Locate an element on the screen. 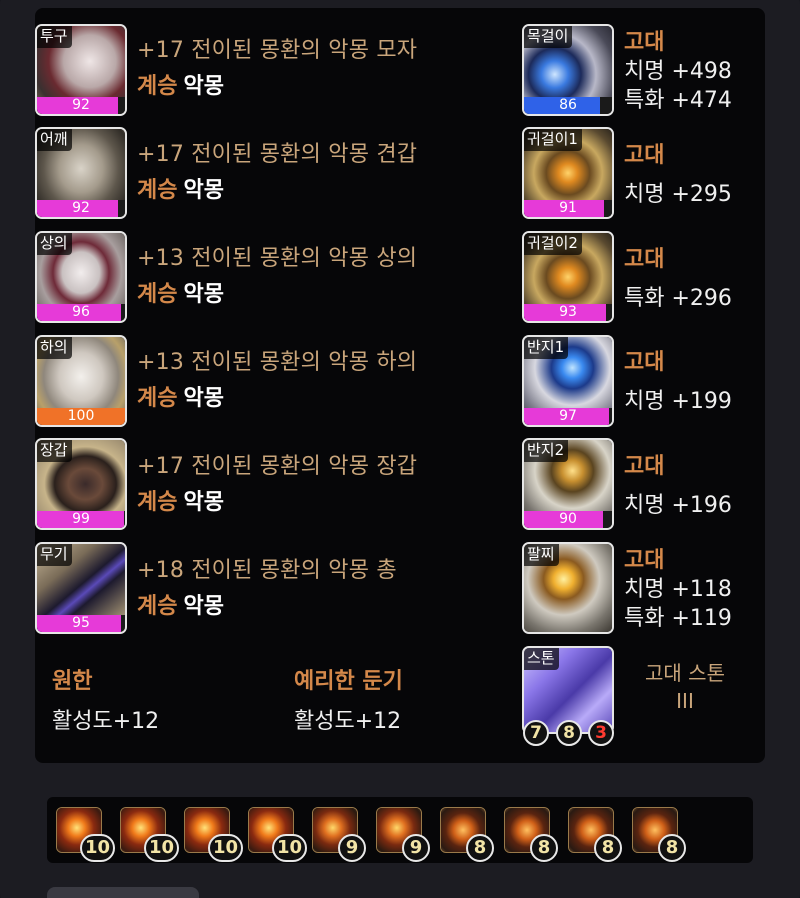  quality-value: 93 is located at coordinates (568, 312).